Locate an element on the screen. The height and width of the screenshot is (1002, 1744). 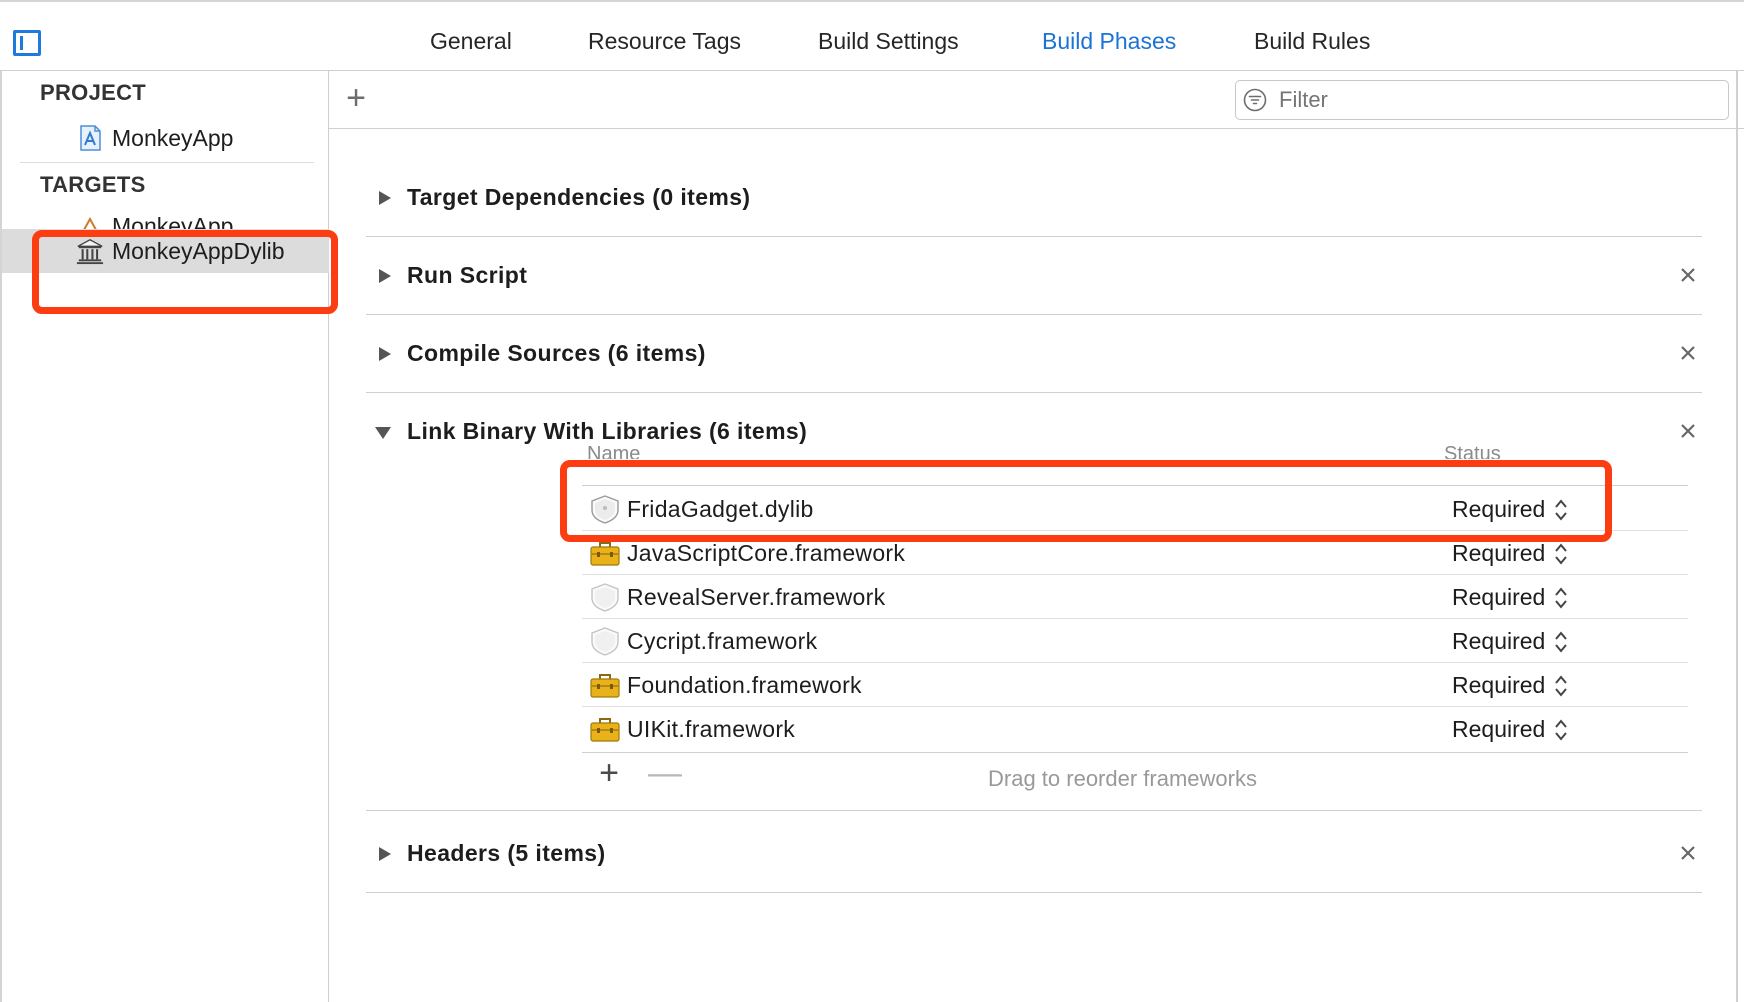
library-name: JavaScriptCore.framework is located at coordinates (766, 553).